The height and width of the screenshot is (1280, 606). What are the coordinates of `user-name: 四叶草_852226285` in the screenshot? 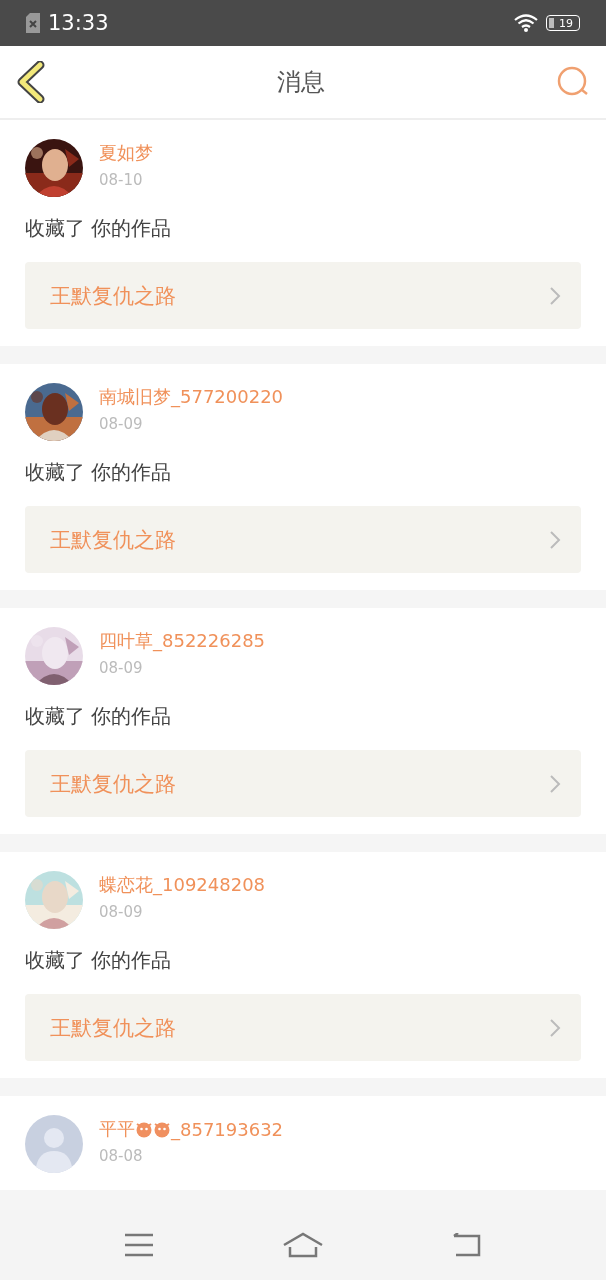 It's located at (182, 641).